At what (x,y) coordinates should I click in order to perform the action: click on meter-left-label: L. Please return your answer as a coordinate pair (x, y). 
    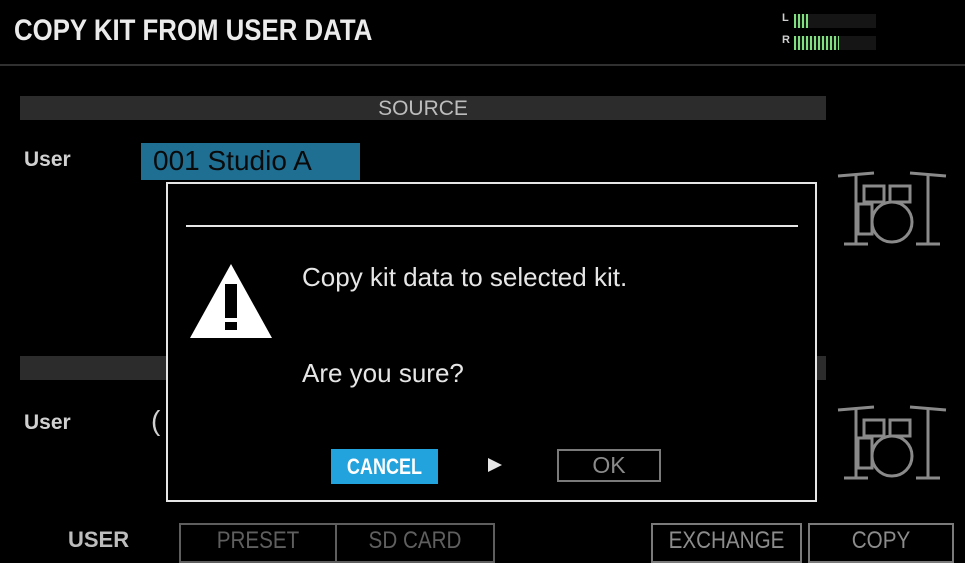
    Looking at the image, I should click on (785, 18).